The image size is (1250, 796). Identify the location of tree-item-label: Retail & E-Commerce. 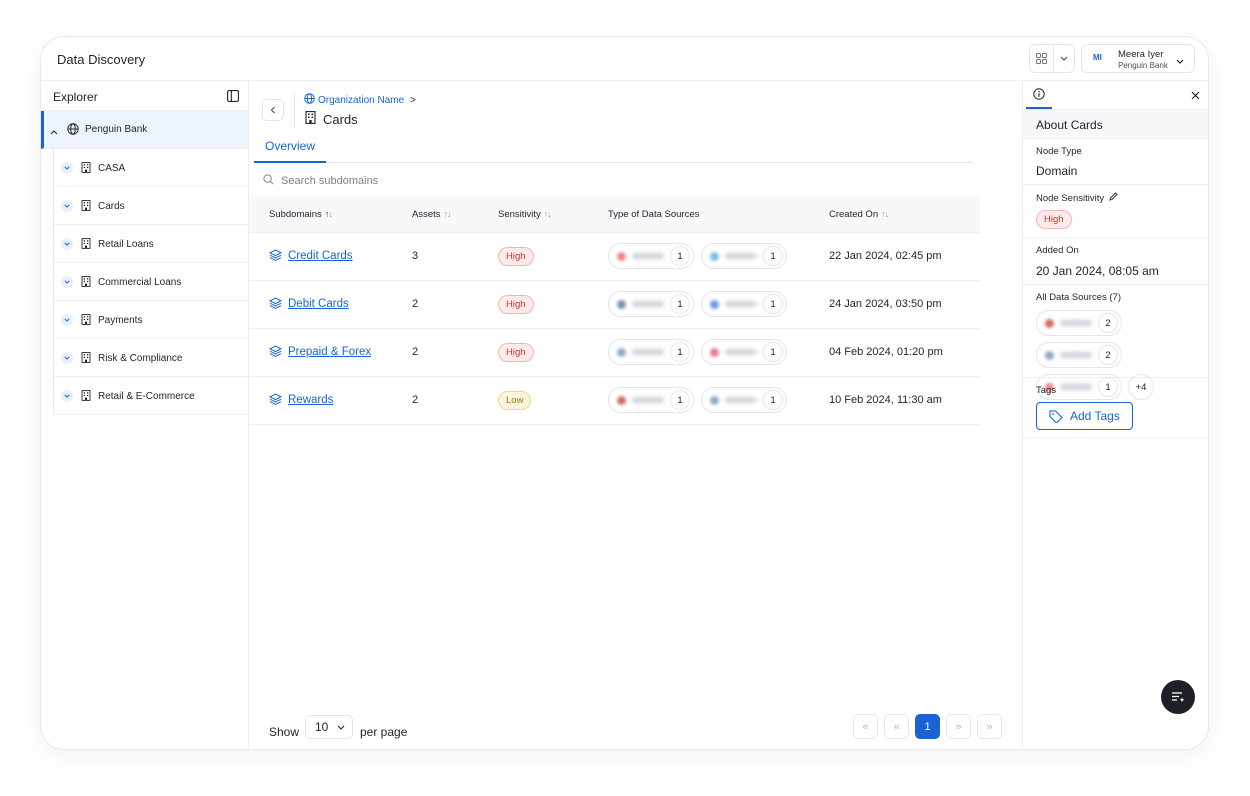
(146, 396).